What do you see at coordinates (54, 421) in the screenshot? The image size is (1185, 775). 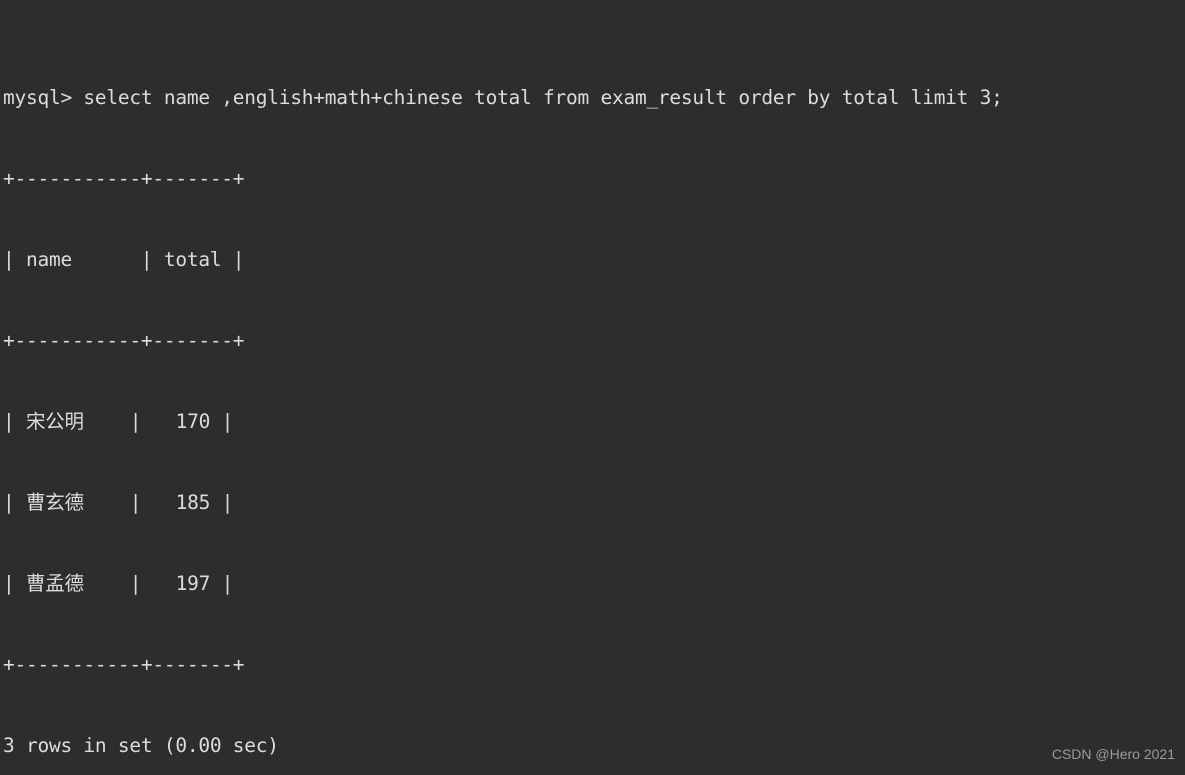 I see `cjk-text: 宋公明` at bounding box center [54, 421].